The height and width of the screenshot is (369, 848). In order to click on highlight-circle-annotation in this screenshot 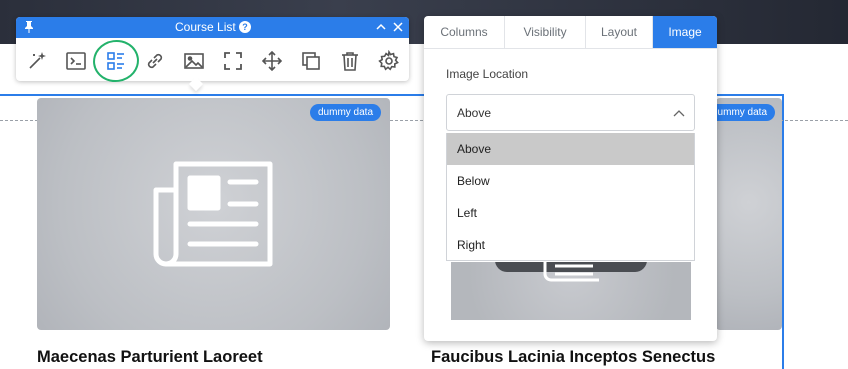, I will do `click(116, 61)`.